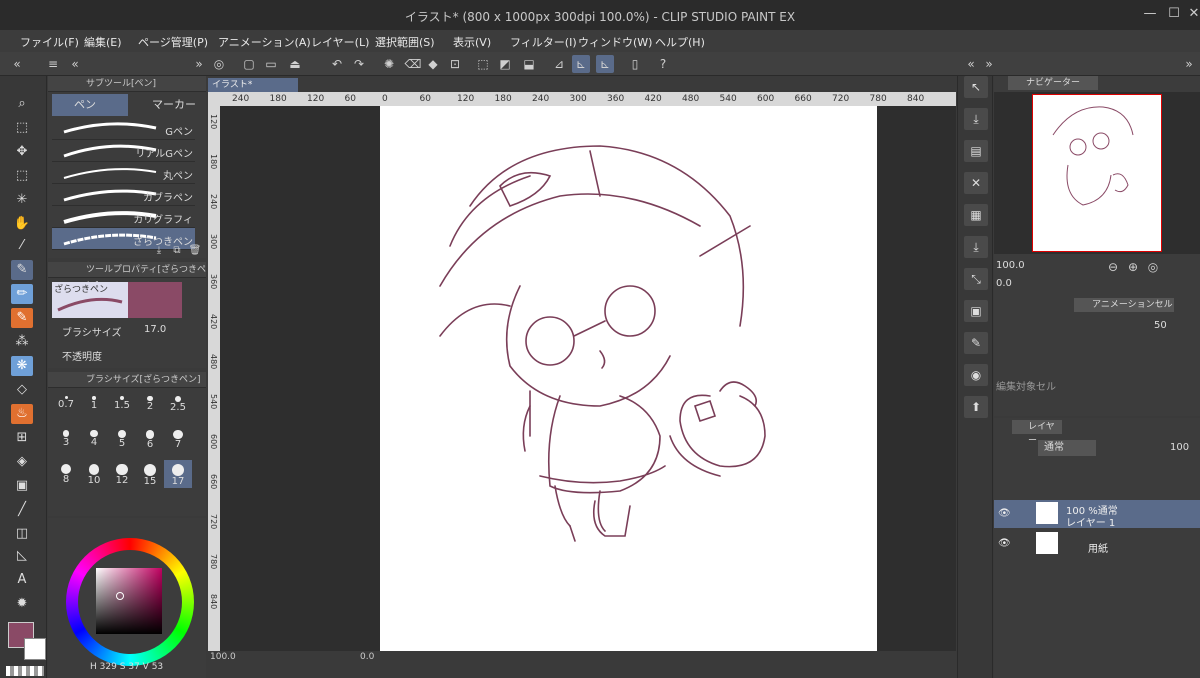 The image size is (1200, 678). What do you see at coordinates (173, 42) in the screenshot?
I see `menu-page: ページ管理(P)` at bounding box center [173, 42].